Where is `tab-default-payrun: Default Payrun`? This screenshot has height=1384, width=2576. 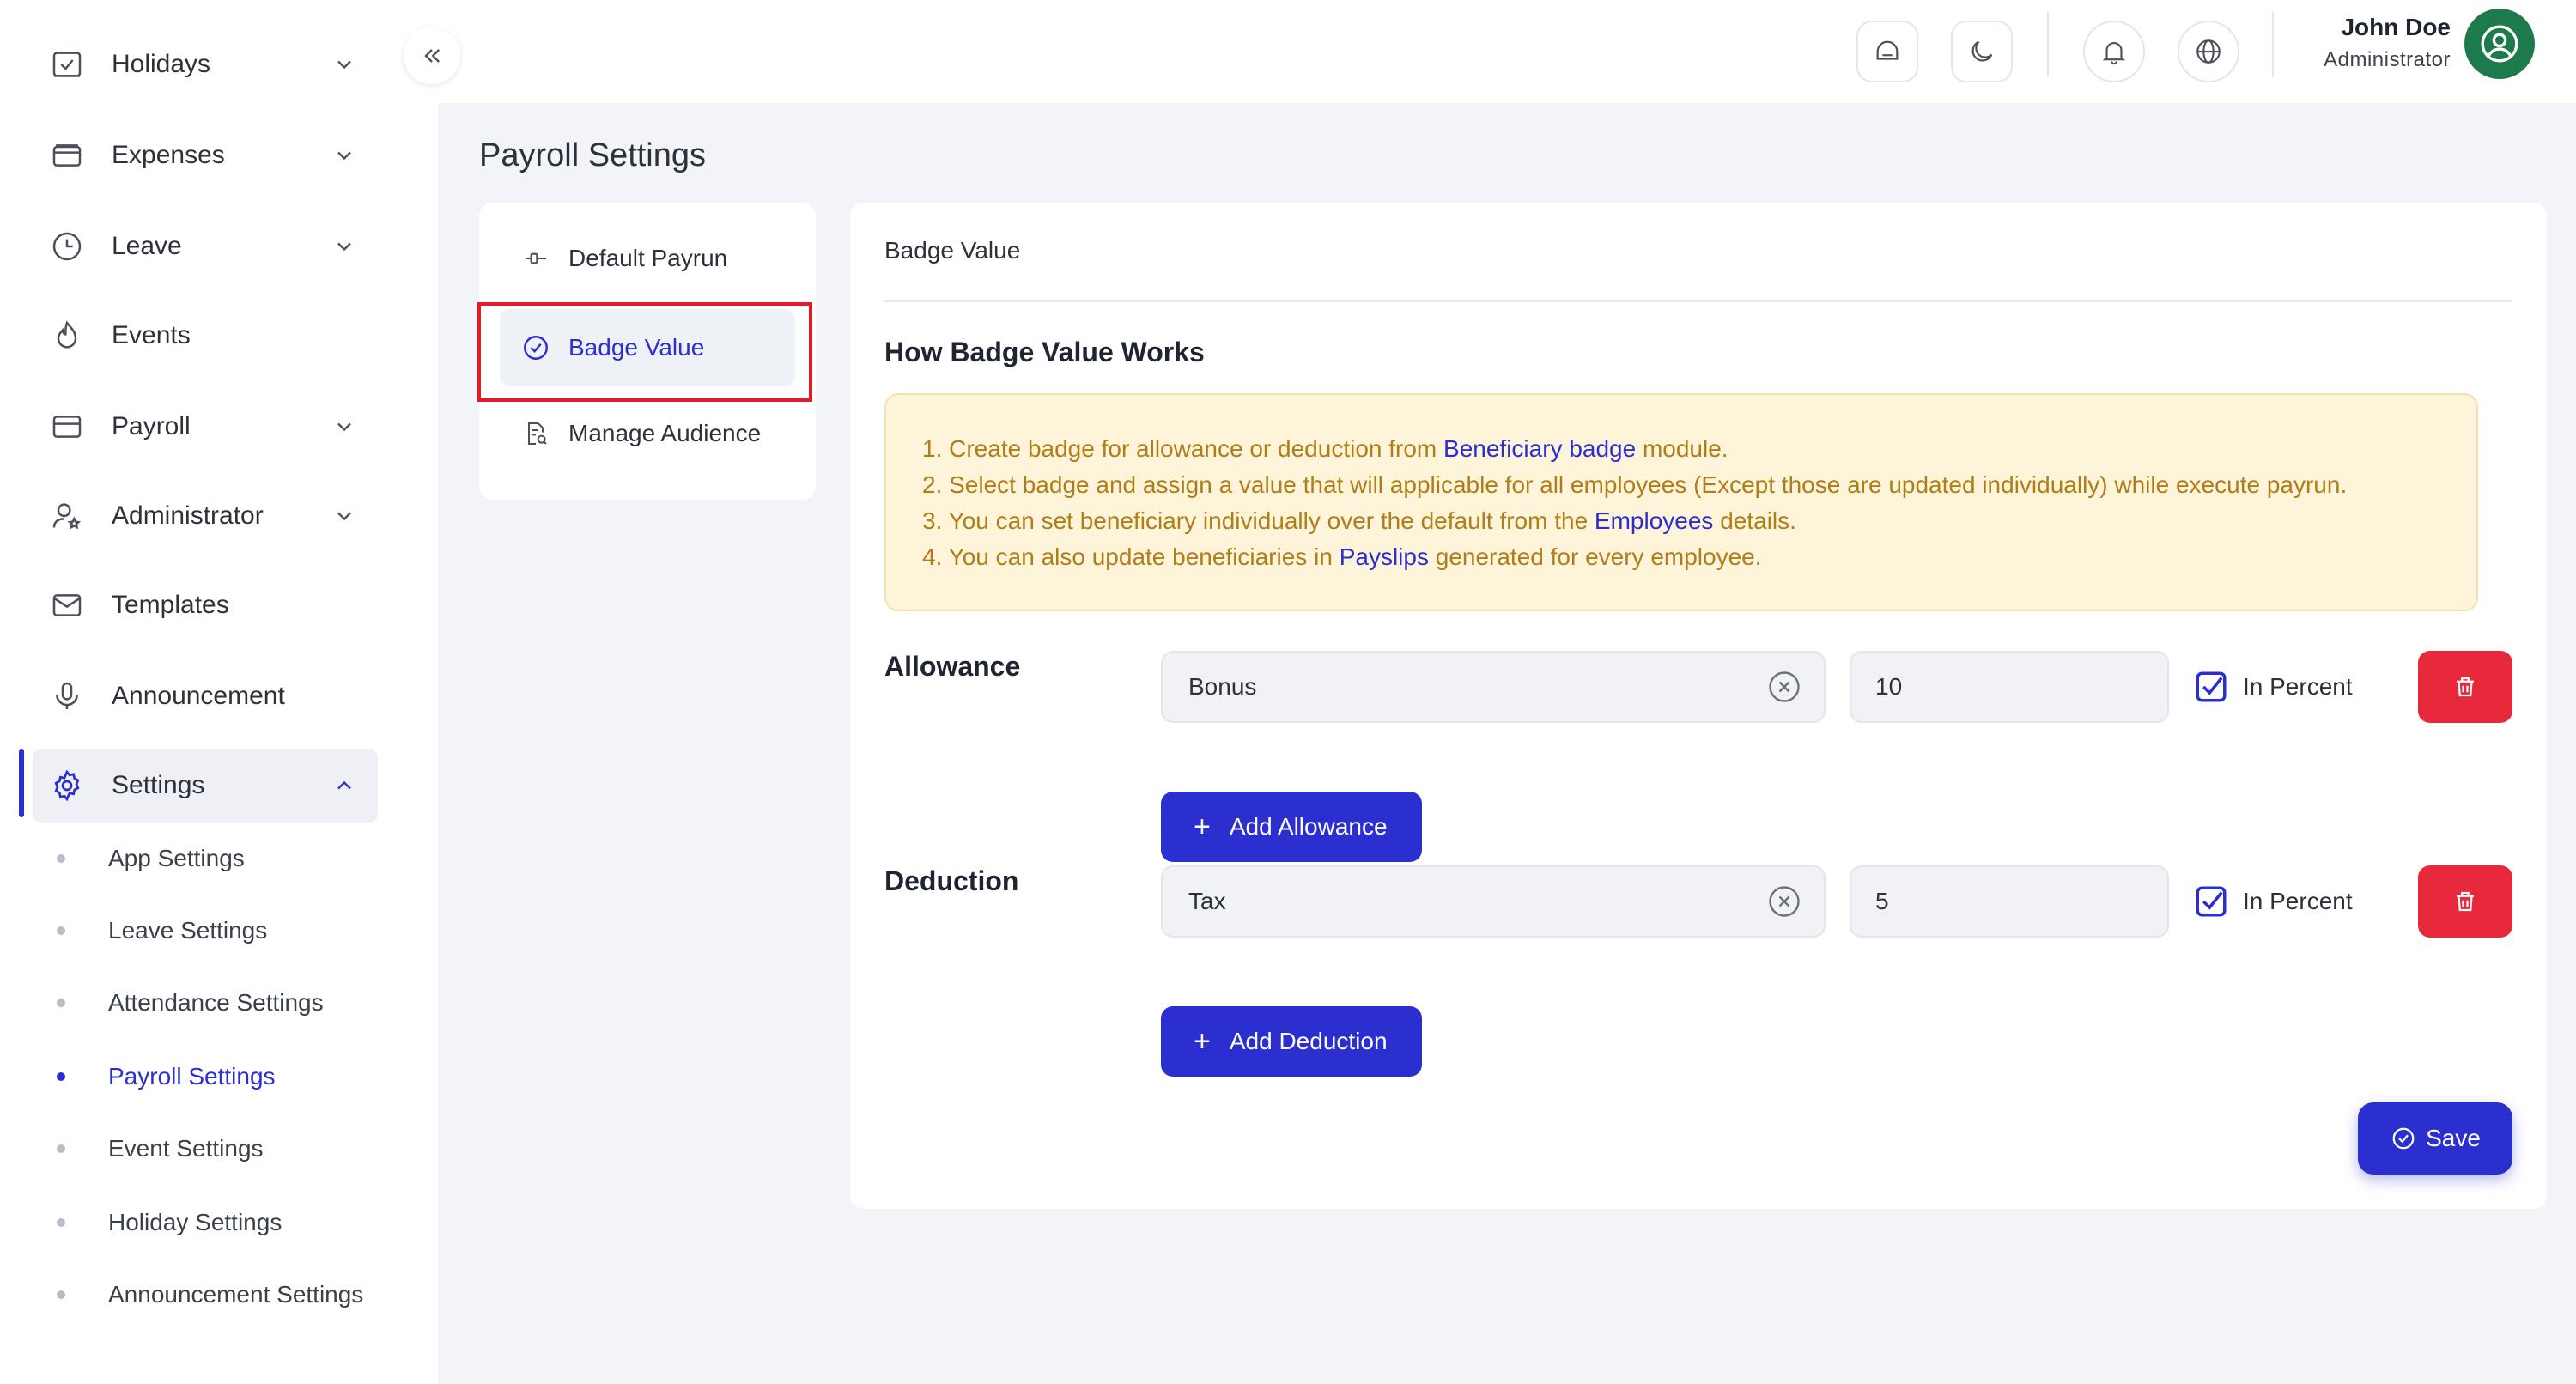 tab-default-payrun: Default Payrun is located at coordinates (647, 258).